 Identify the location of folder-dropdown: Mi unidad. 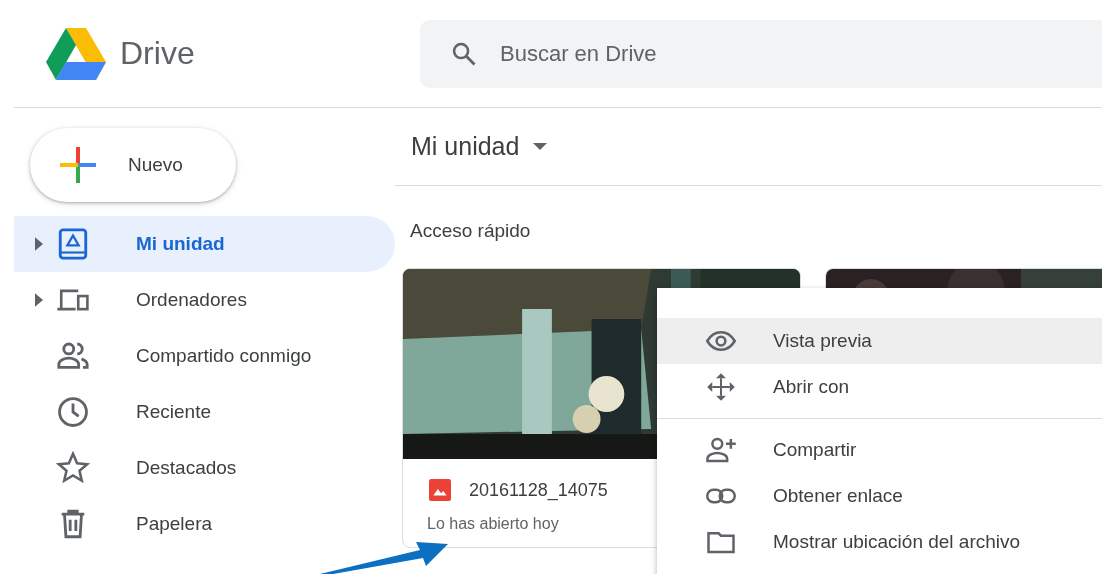
(479, 146).